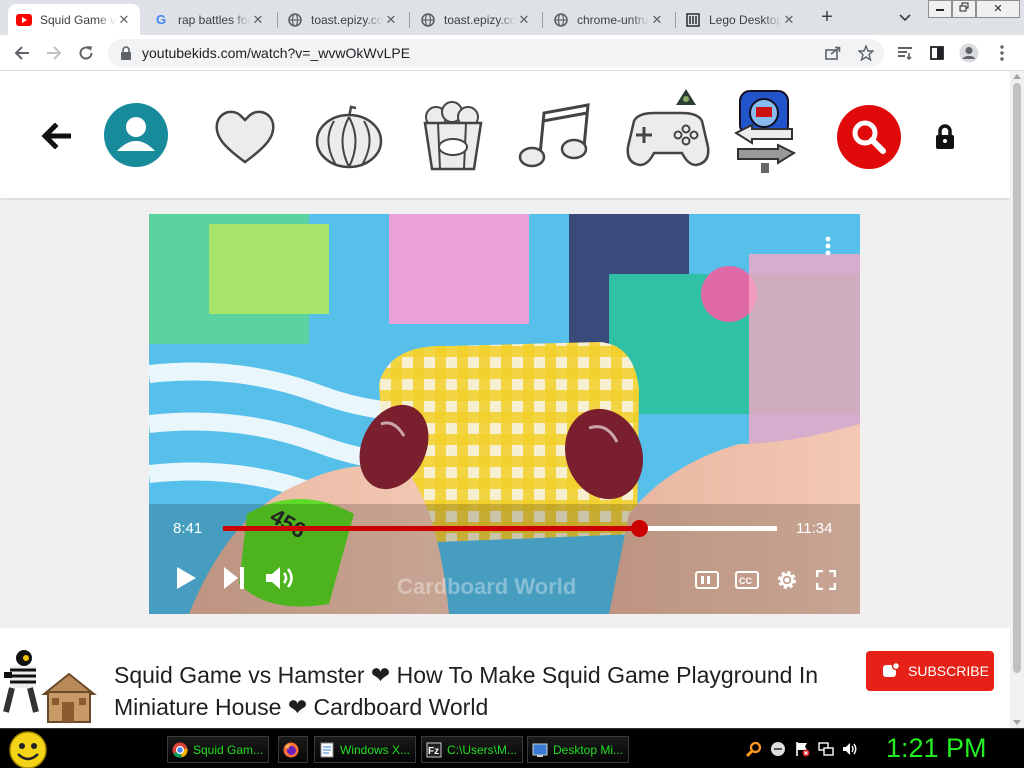  Describe the element at coordinates (827, 18) in the screenshot. I see `new-tab-button: +` at that location.